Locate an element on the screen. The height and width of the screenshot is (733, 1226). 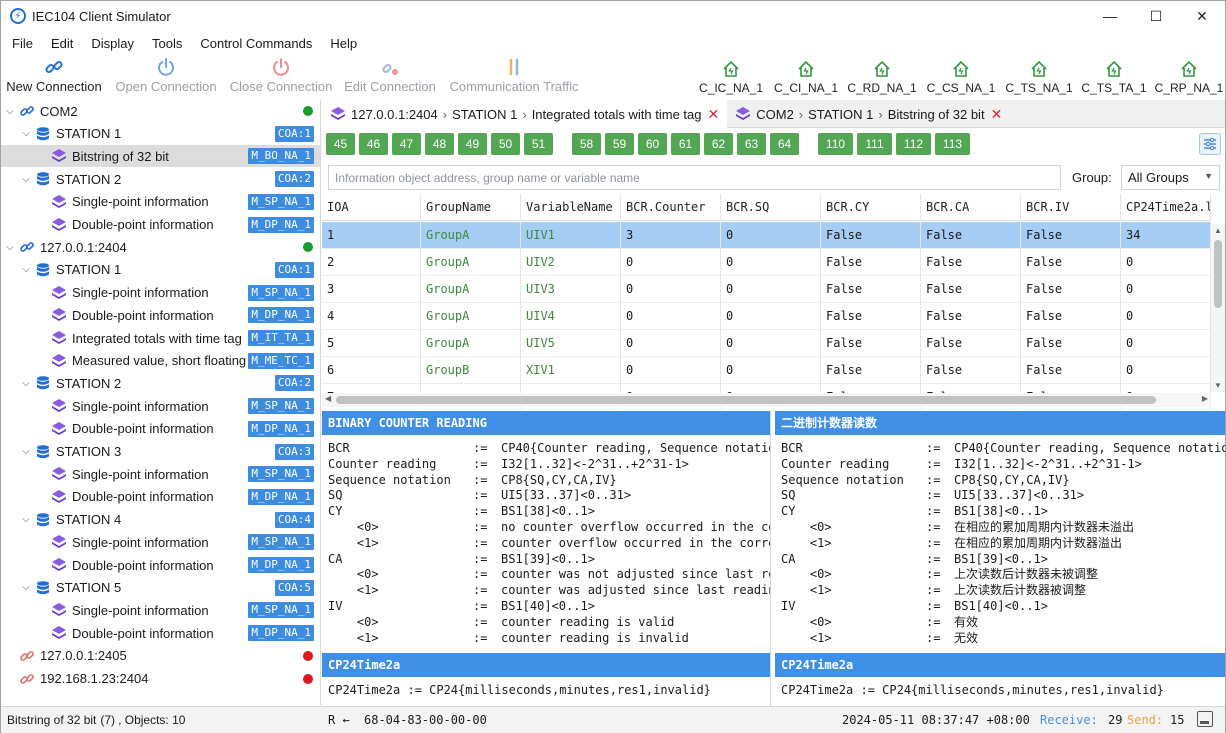
menu-help: Help is located at coordinates (343, 43).